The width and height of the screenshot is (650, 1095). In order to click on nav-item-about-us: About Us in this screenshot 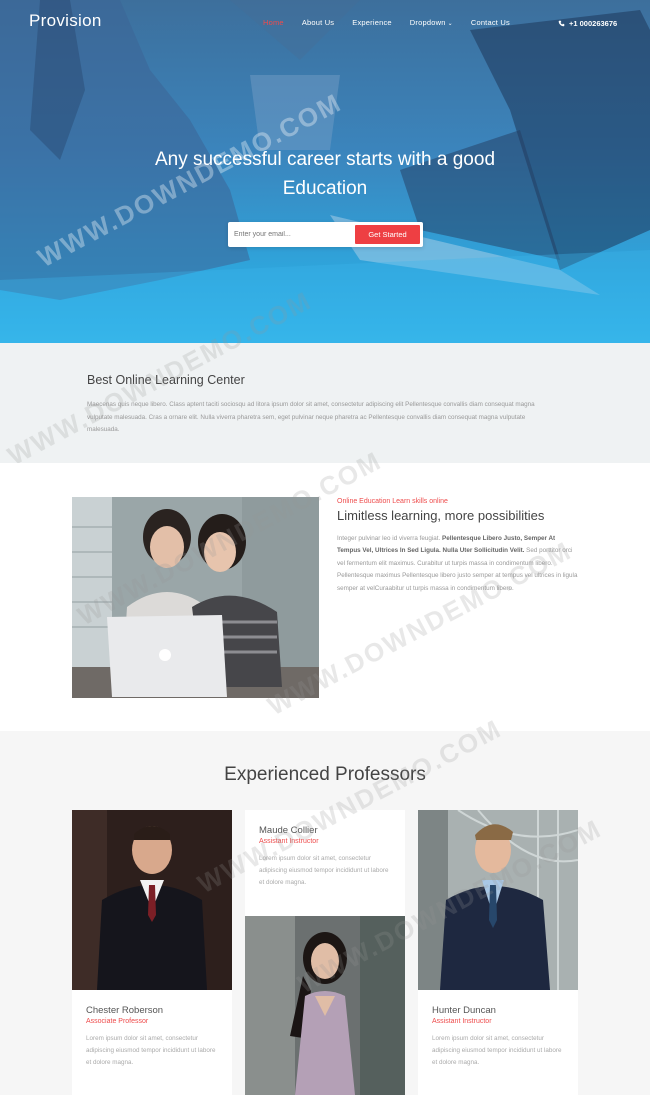, I will do `click(318, 22)`.